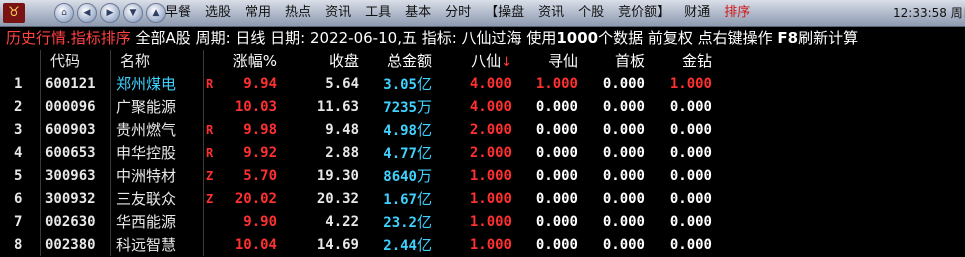 This screenshot has width=965, height=257. Describe the element at coordinates (549, 61) in the screenshot. I see `header-xunxian: 寻仙` at that location.